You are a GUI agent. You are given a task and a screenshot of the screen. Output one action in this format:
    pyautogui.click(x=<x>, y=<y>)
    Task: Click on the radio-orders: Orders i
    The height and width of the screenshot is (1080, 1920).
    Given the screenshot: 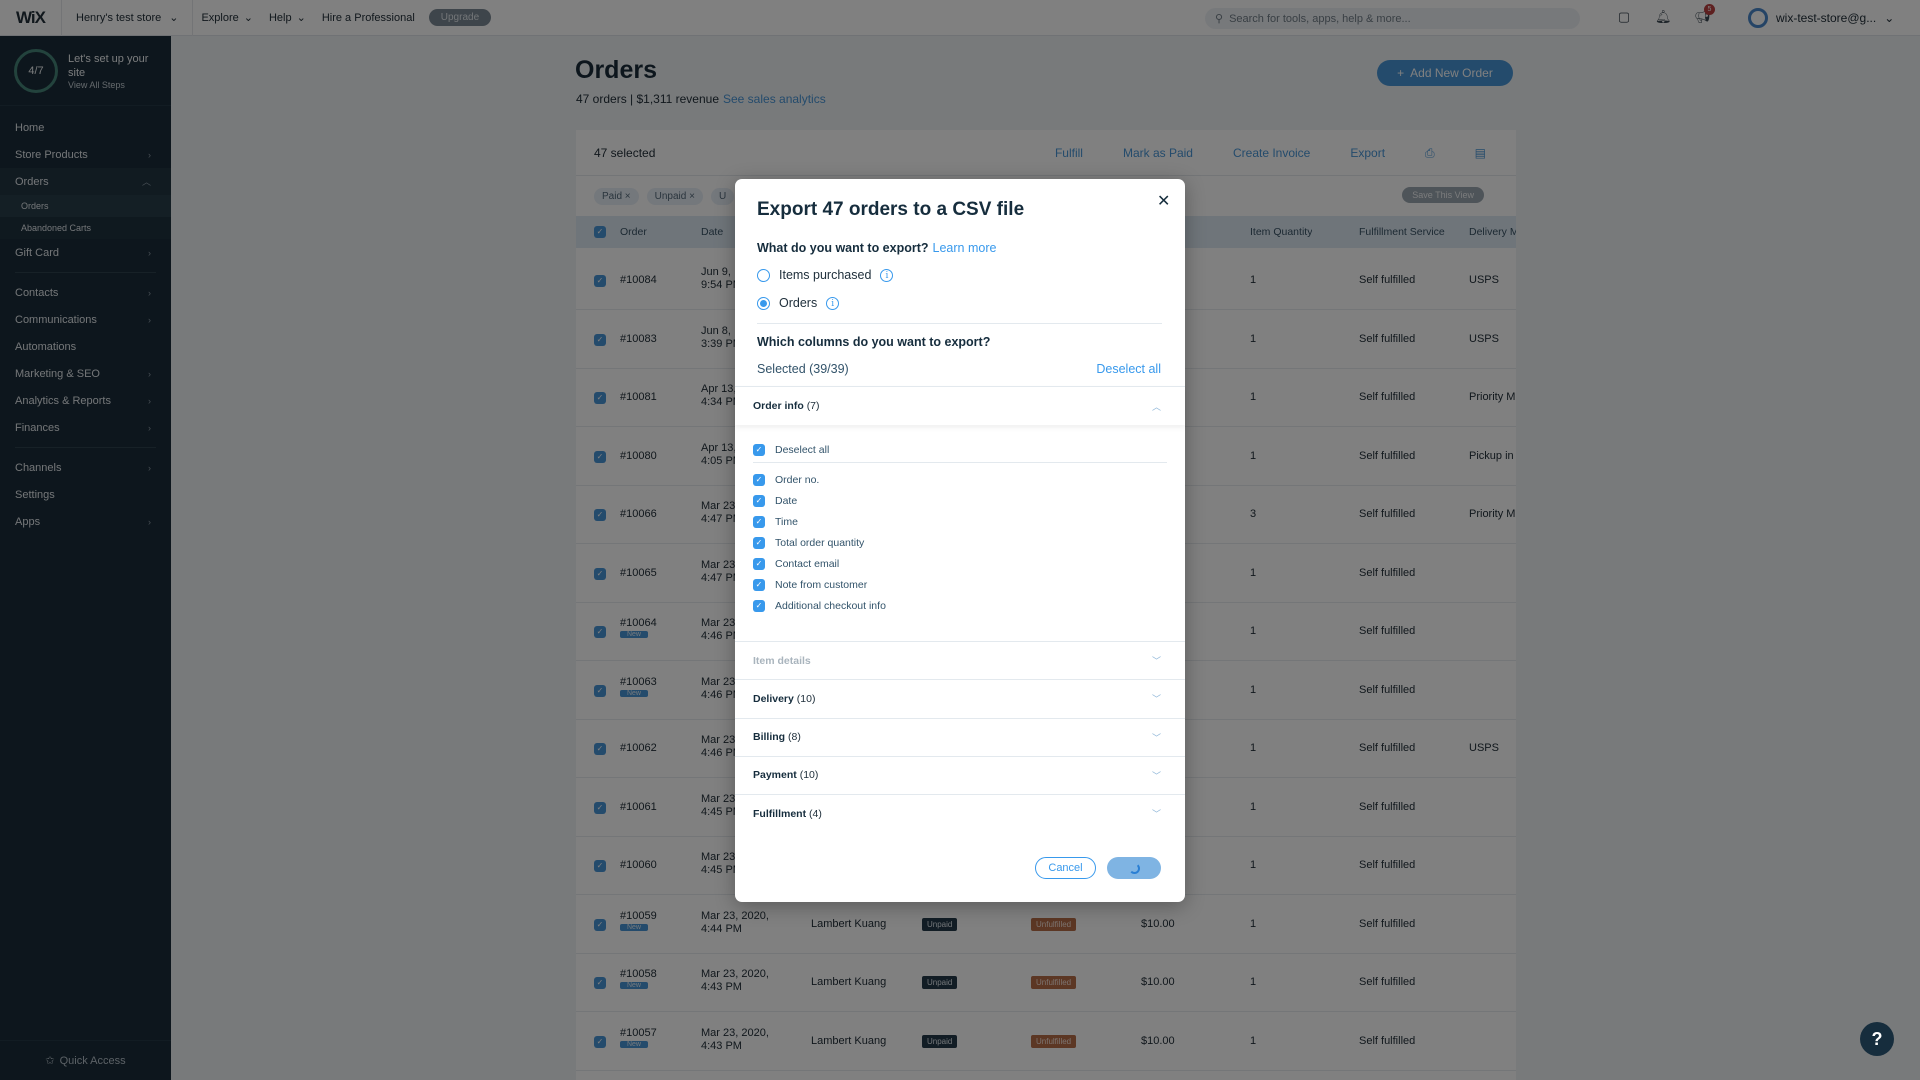 What is the action you would take?
    pyautogui.click(x=798, y=303)
    